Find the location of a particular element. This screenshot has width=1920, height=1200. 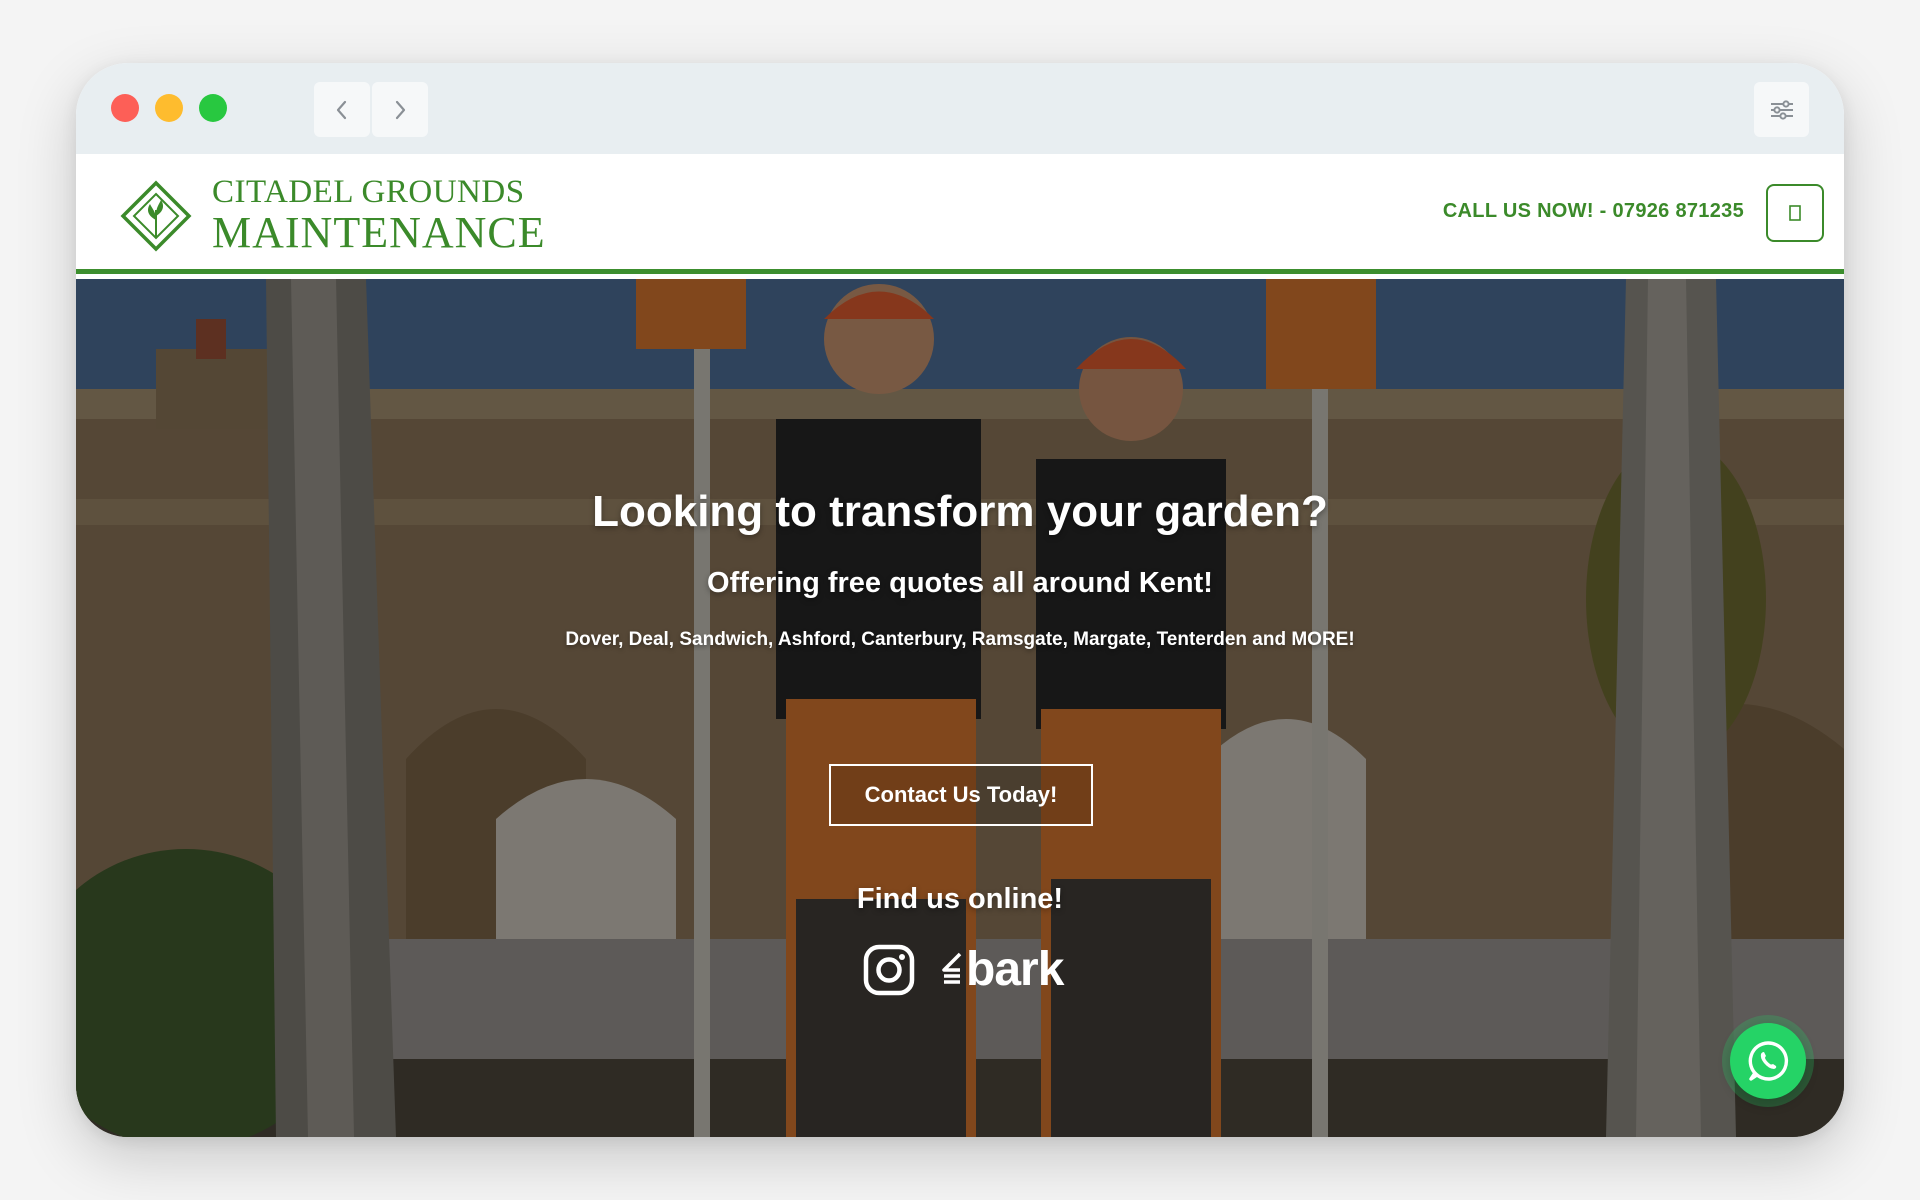

whatsapp-chat-button is located at coordinates (1768, 1061).